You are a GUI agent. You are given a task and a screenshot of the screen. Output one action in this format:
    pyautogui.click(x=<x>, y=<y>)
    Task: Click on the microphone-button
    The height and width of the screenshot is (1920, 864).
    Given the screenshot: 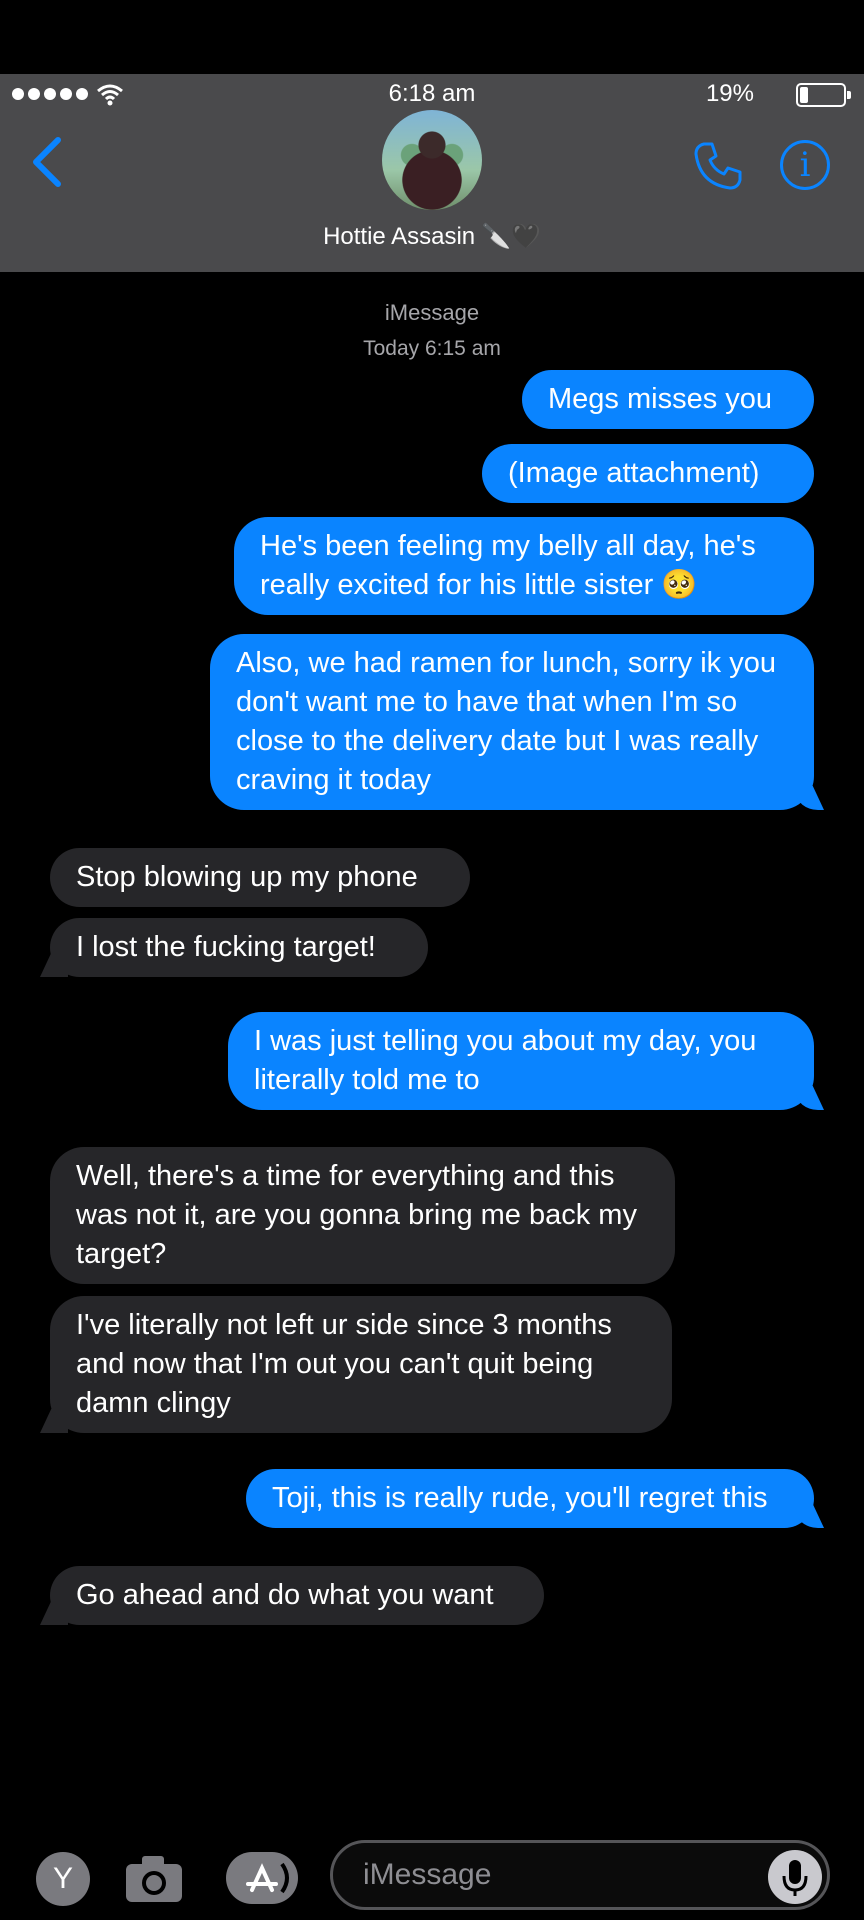 What is the action you would take?
    pyautogui.click(x=795, y=1877)
    